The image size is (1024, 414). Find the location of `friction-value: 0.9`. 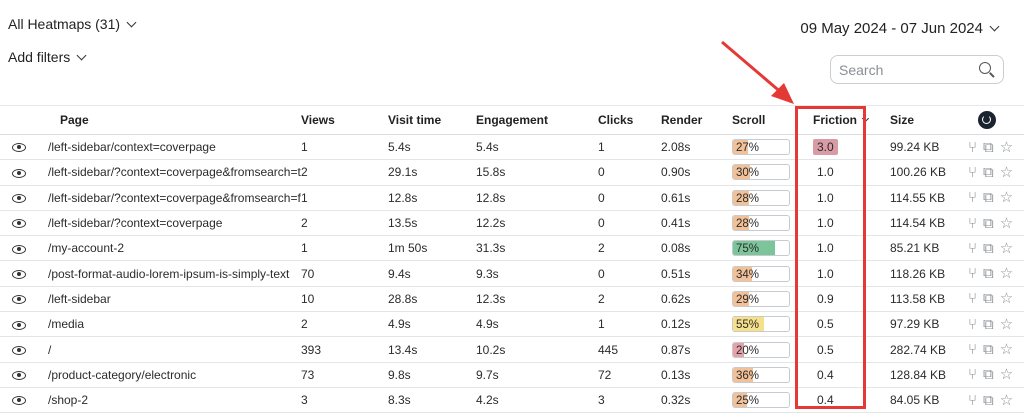

friction-value: 0.9 is located at coordinates (825, 298).